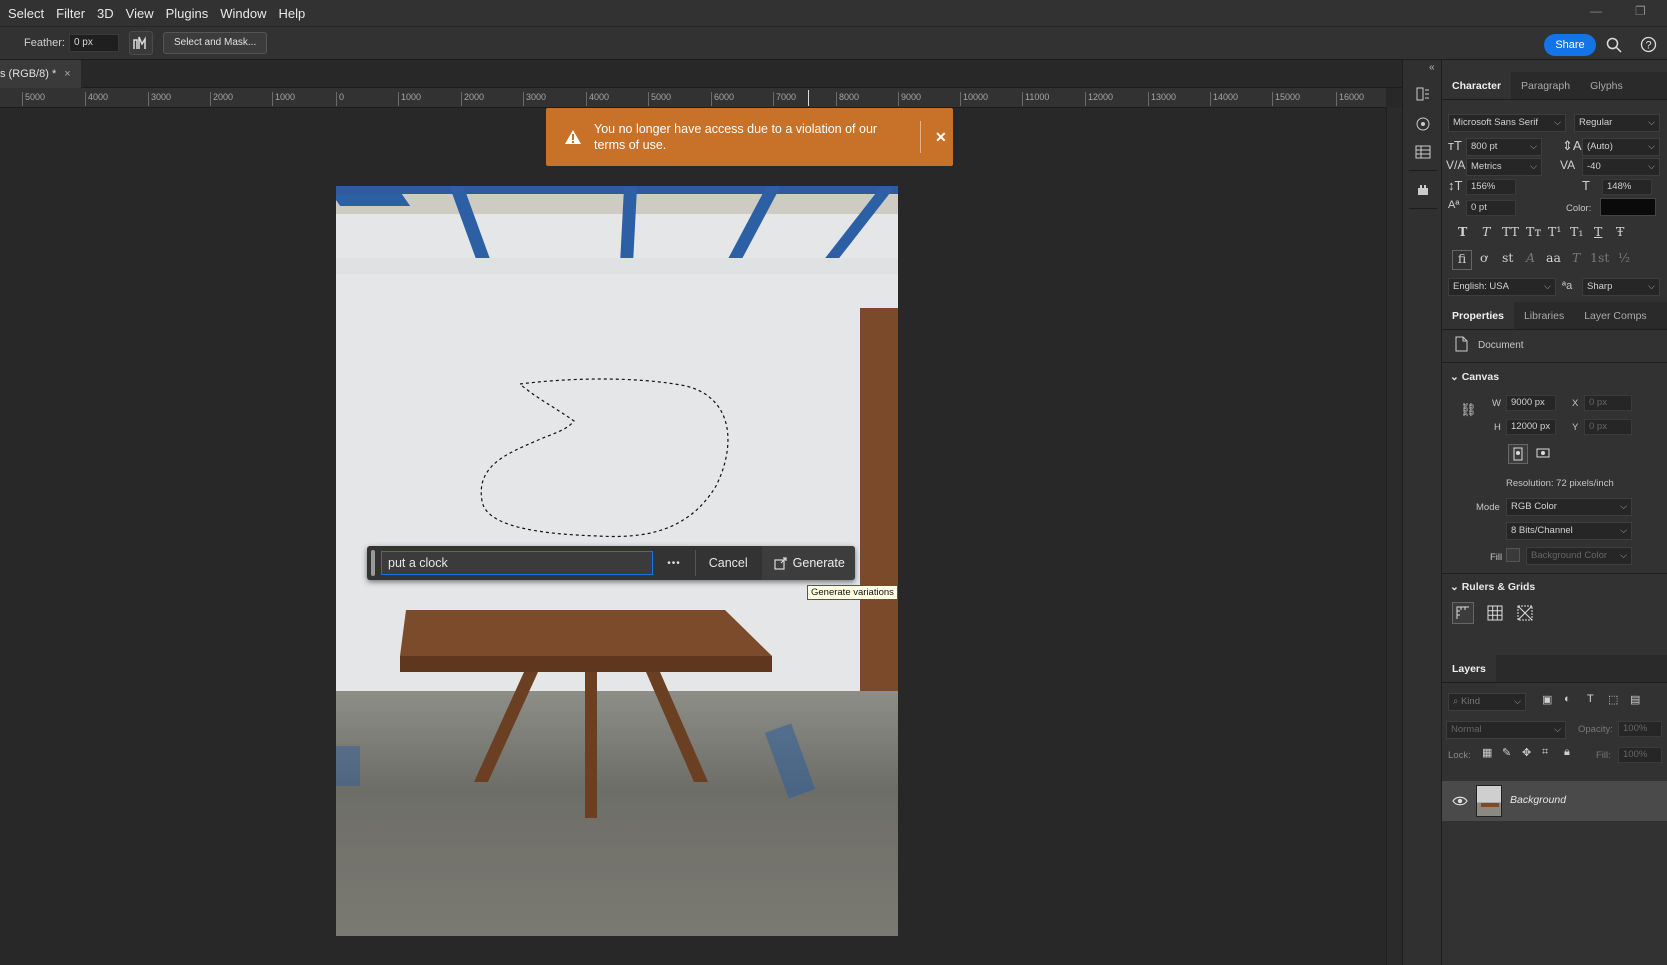 This screenshot has height=965, width=1667. Describe the element at coordinates (1545, 752) in the screenshot. I see `lock-artboard-icon: ⌗` at that location.